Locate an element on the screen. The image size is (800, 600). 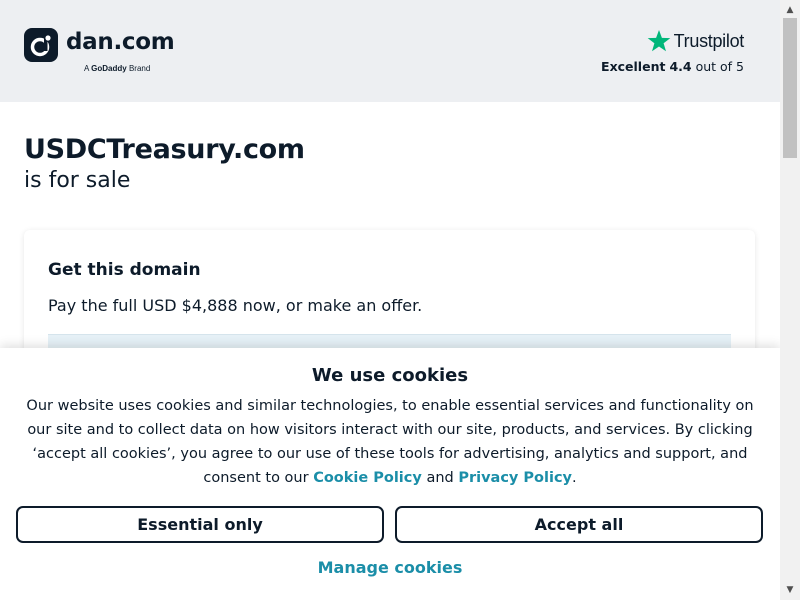
cookie-policy-link: Cookie Policy is located at coordinates (367, 478).